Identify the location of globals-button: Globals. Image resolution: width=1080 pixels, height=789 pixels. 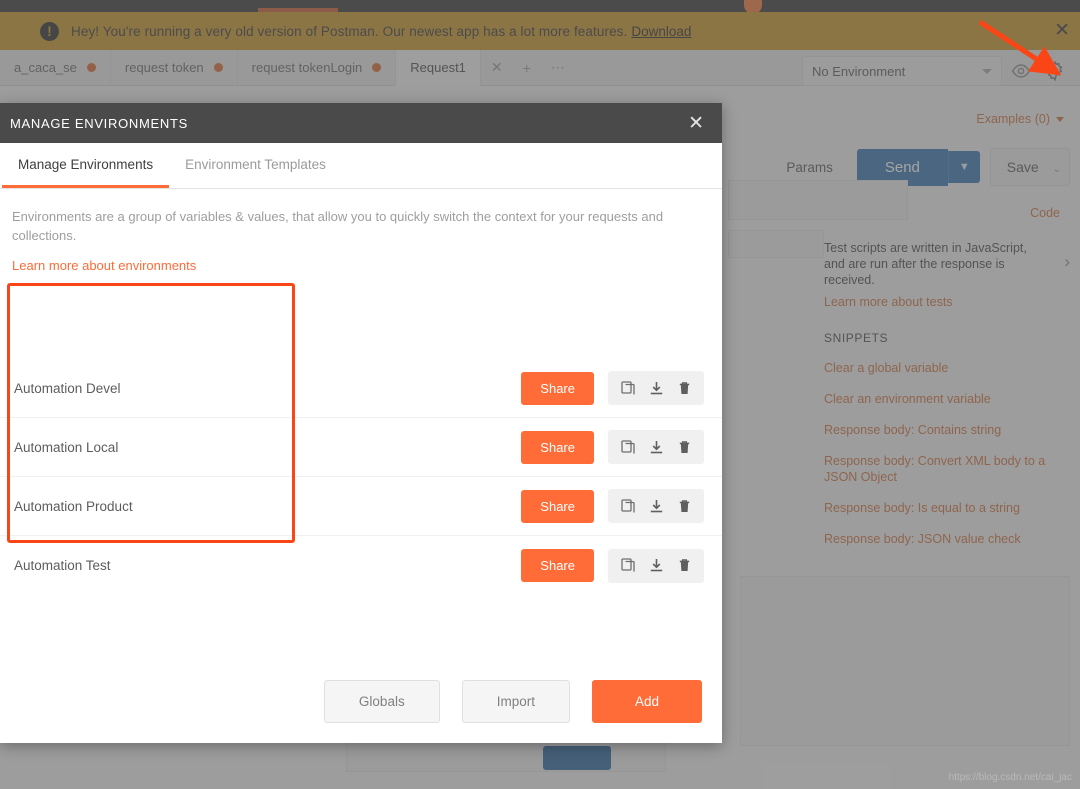
(381, 701).